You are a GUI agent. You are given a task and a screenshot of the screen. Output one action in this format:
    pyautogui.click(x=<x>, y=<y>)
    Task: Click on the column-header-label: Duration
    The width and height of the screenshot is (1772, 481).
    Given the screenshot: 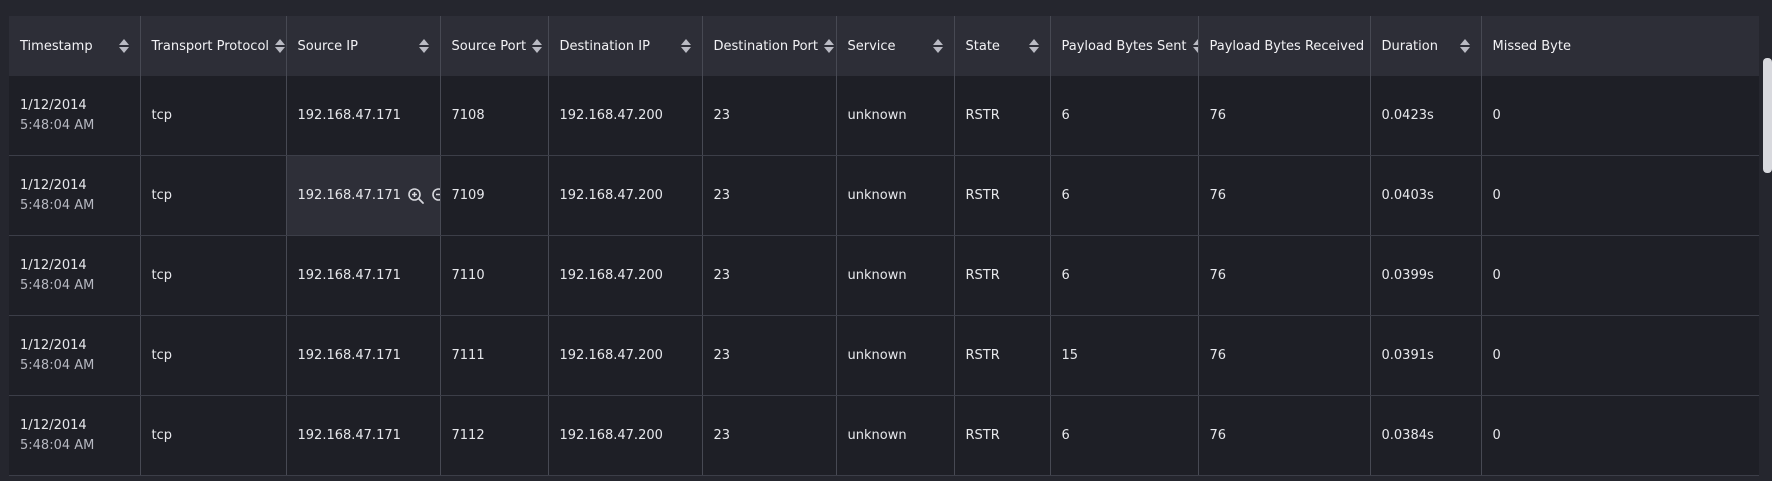 What is the action you would take?
    pyautogui.click(x=1409, y=46)
    